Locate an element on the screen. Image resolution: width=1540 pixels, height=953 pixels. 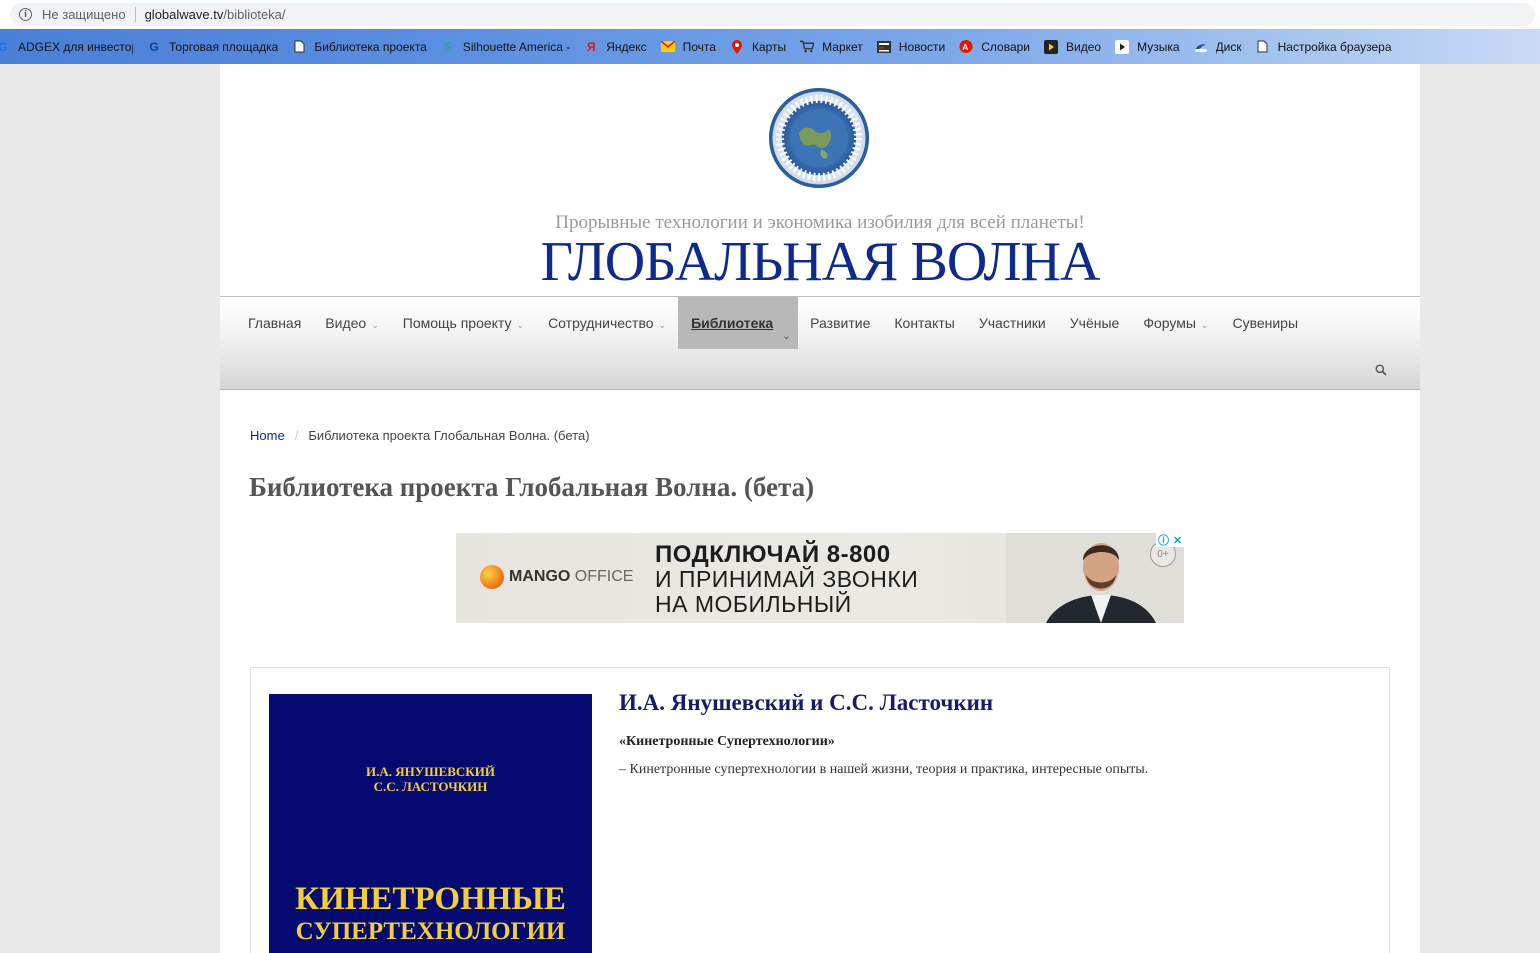
bookmark-label: Новости is located at coordinates (922, 46).